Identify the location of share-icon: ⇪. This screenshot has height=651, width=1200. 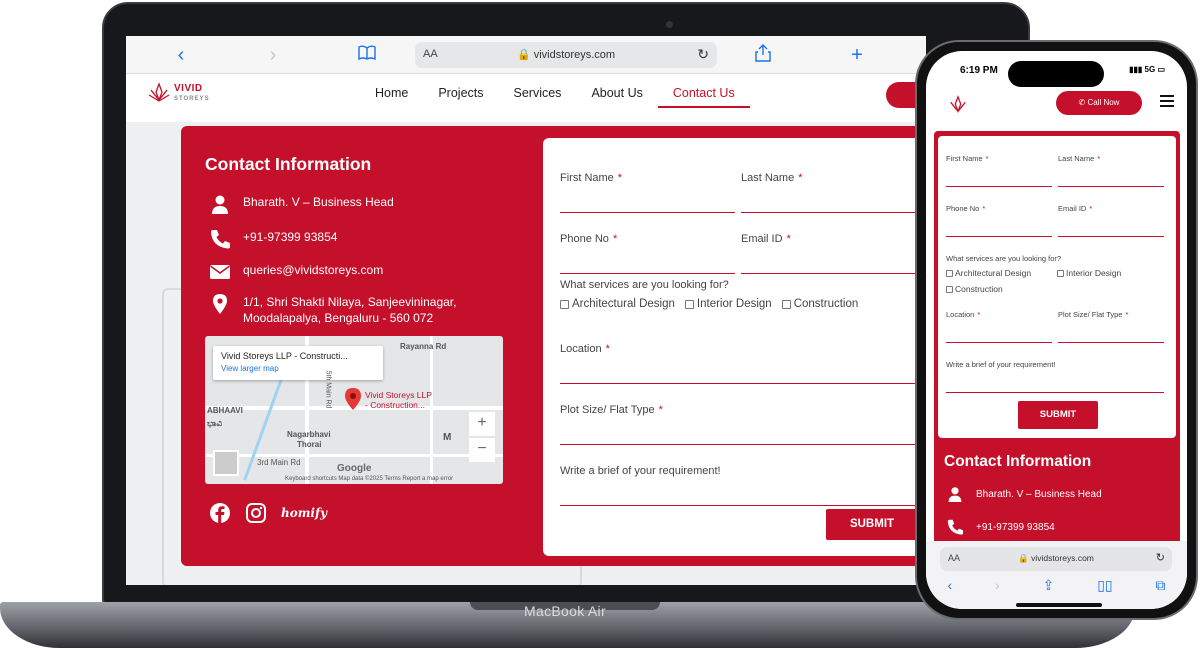
(1049, 585).